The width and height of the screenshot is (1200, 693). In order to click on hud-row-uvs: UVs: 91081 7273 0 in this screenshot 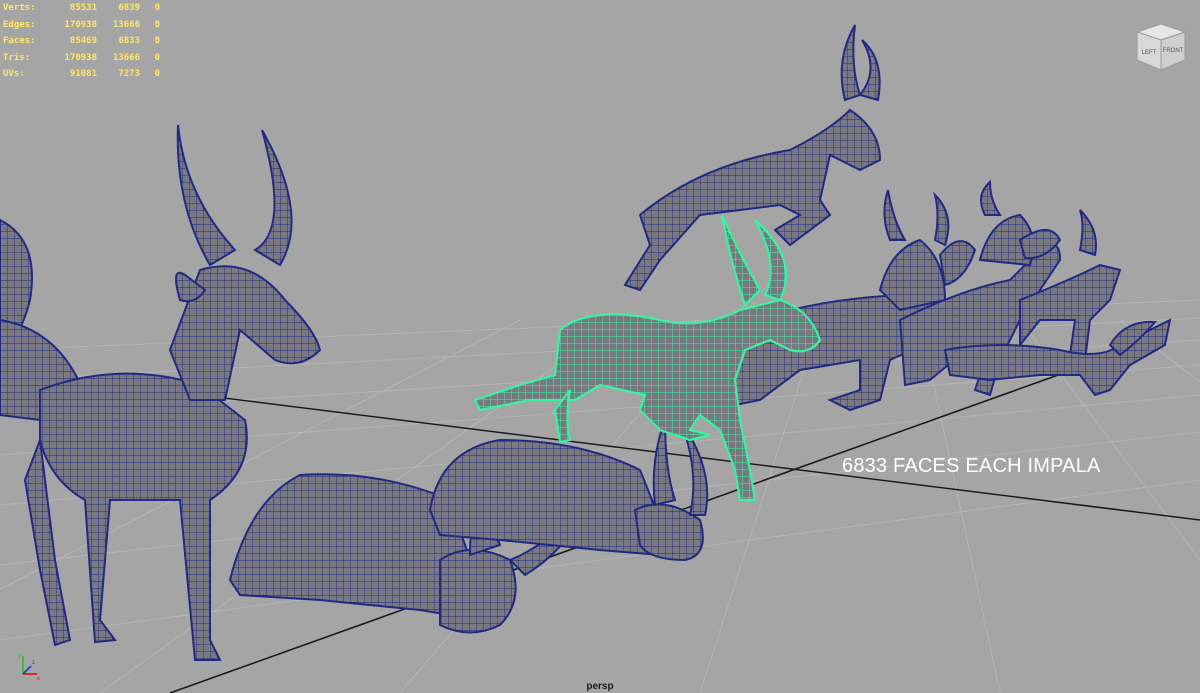, I will do `click(81, 74)`.